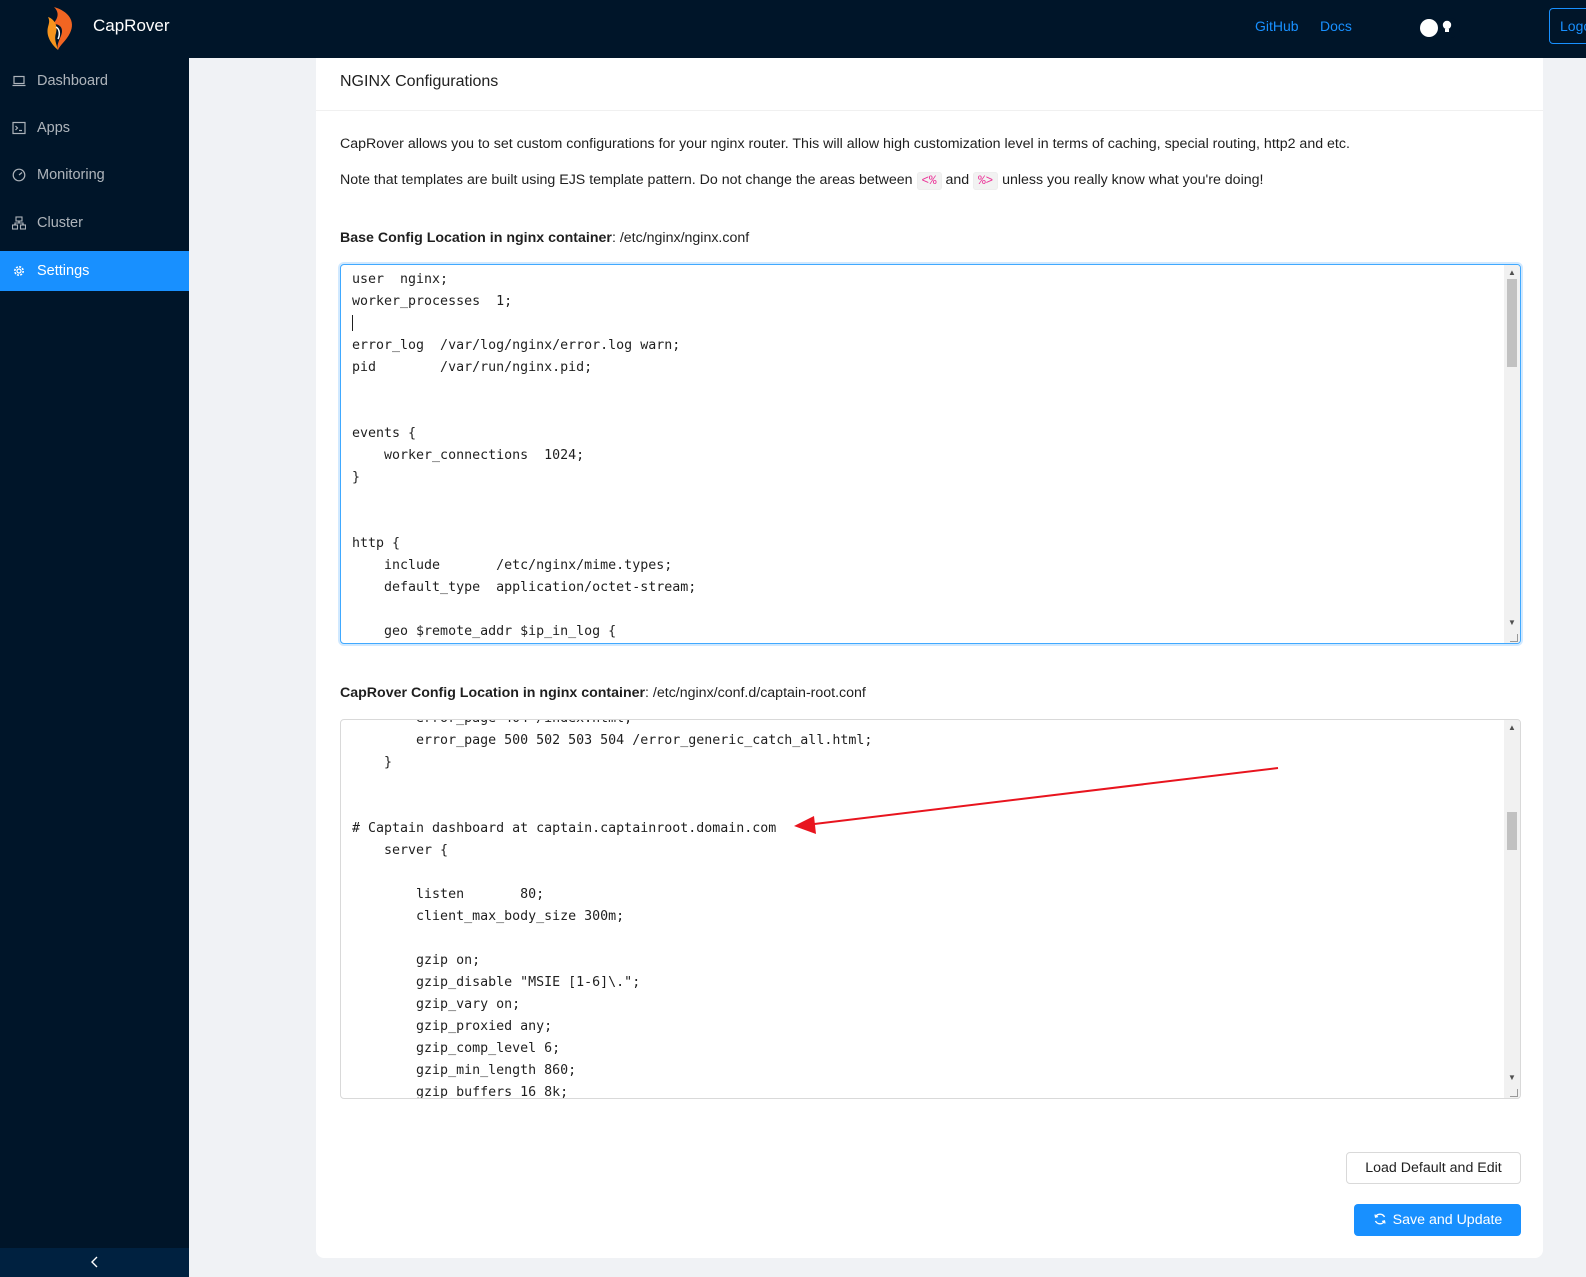 This screenshot has width=1586, height=1277. What do you see at coordinates (19, 175) in the screenshot?
I see `dashboard-icon` at bounding box center [19, 175].